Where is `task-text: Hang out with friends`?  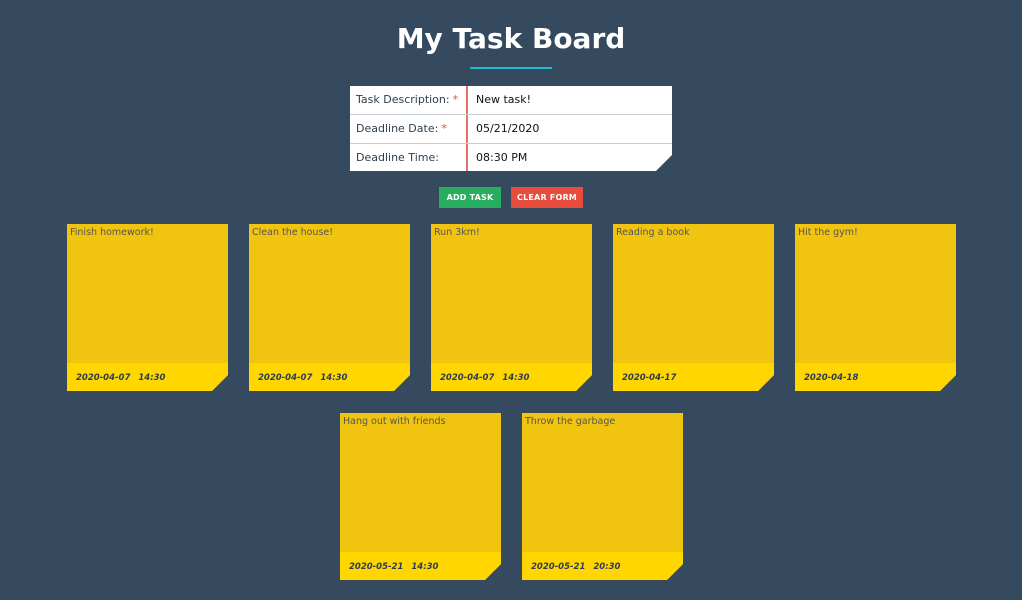 task-text: Hang out with friends is located at coordinates (394, 421).